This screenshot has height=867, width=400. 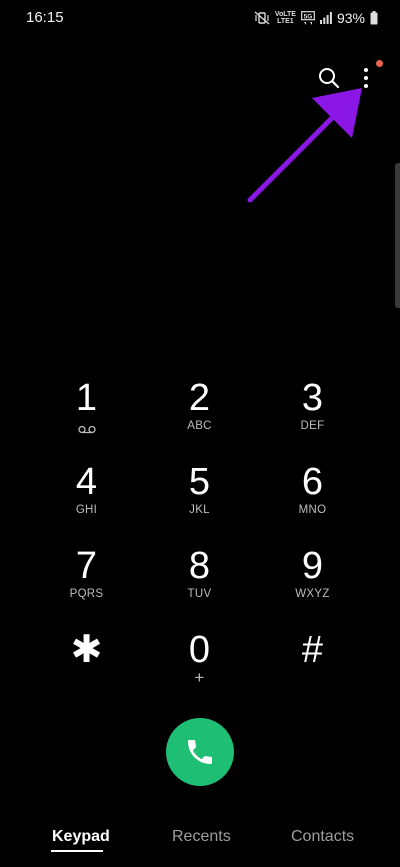 What do you see at coordinates (199, 510) in the screenshot?
I see `key-letters: JKL` at bounding box center [199, 510].